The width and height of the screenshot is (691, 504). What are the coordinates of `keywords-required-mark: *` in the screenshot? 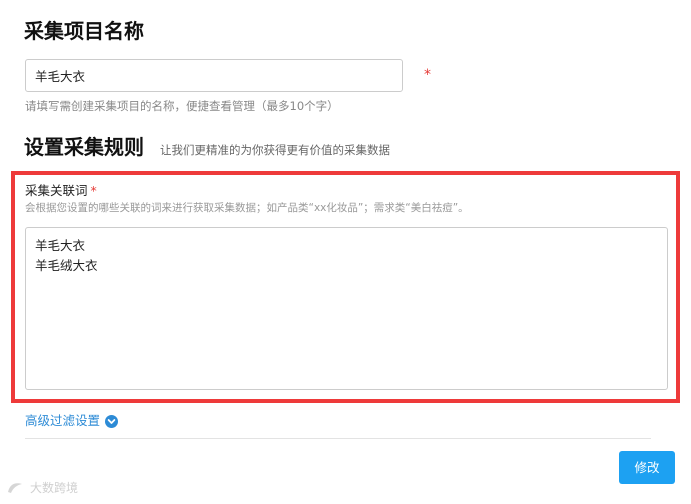 It's located at (93, 190).